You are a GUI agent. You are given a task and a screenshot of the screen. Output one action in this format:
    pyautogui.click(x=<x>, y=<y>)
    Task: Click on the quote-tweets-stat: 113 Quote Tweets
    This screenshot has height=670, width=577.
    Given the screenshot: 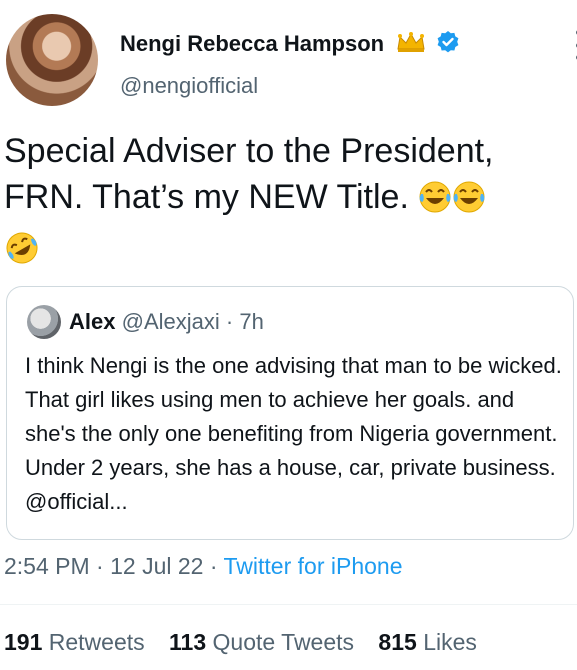 What is the action you would take?
    pyautogui.click(x=261, y=642)
    